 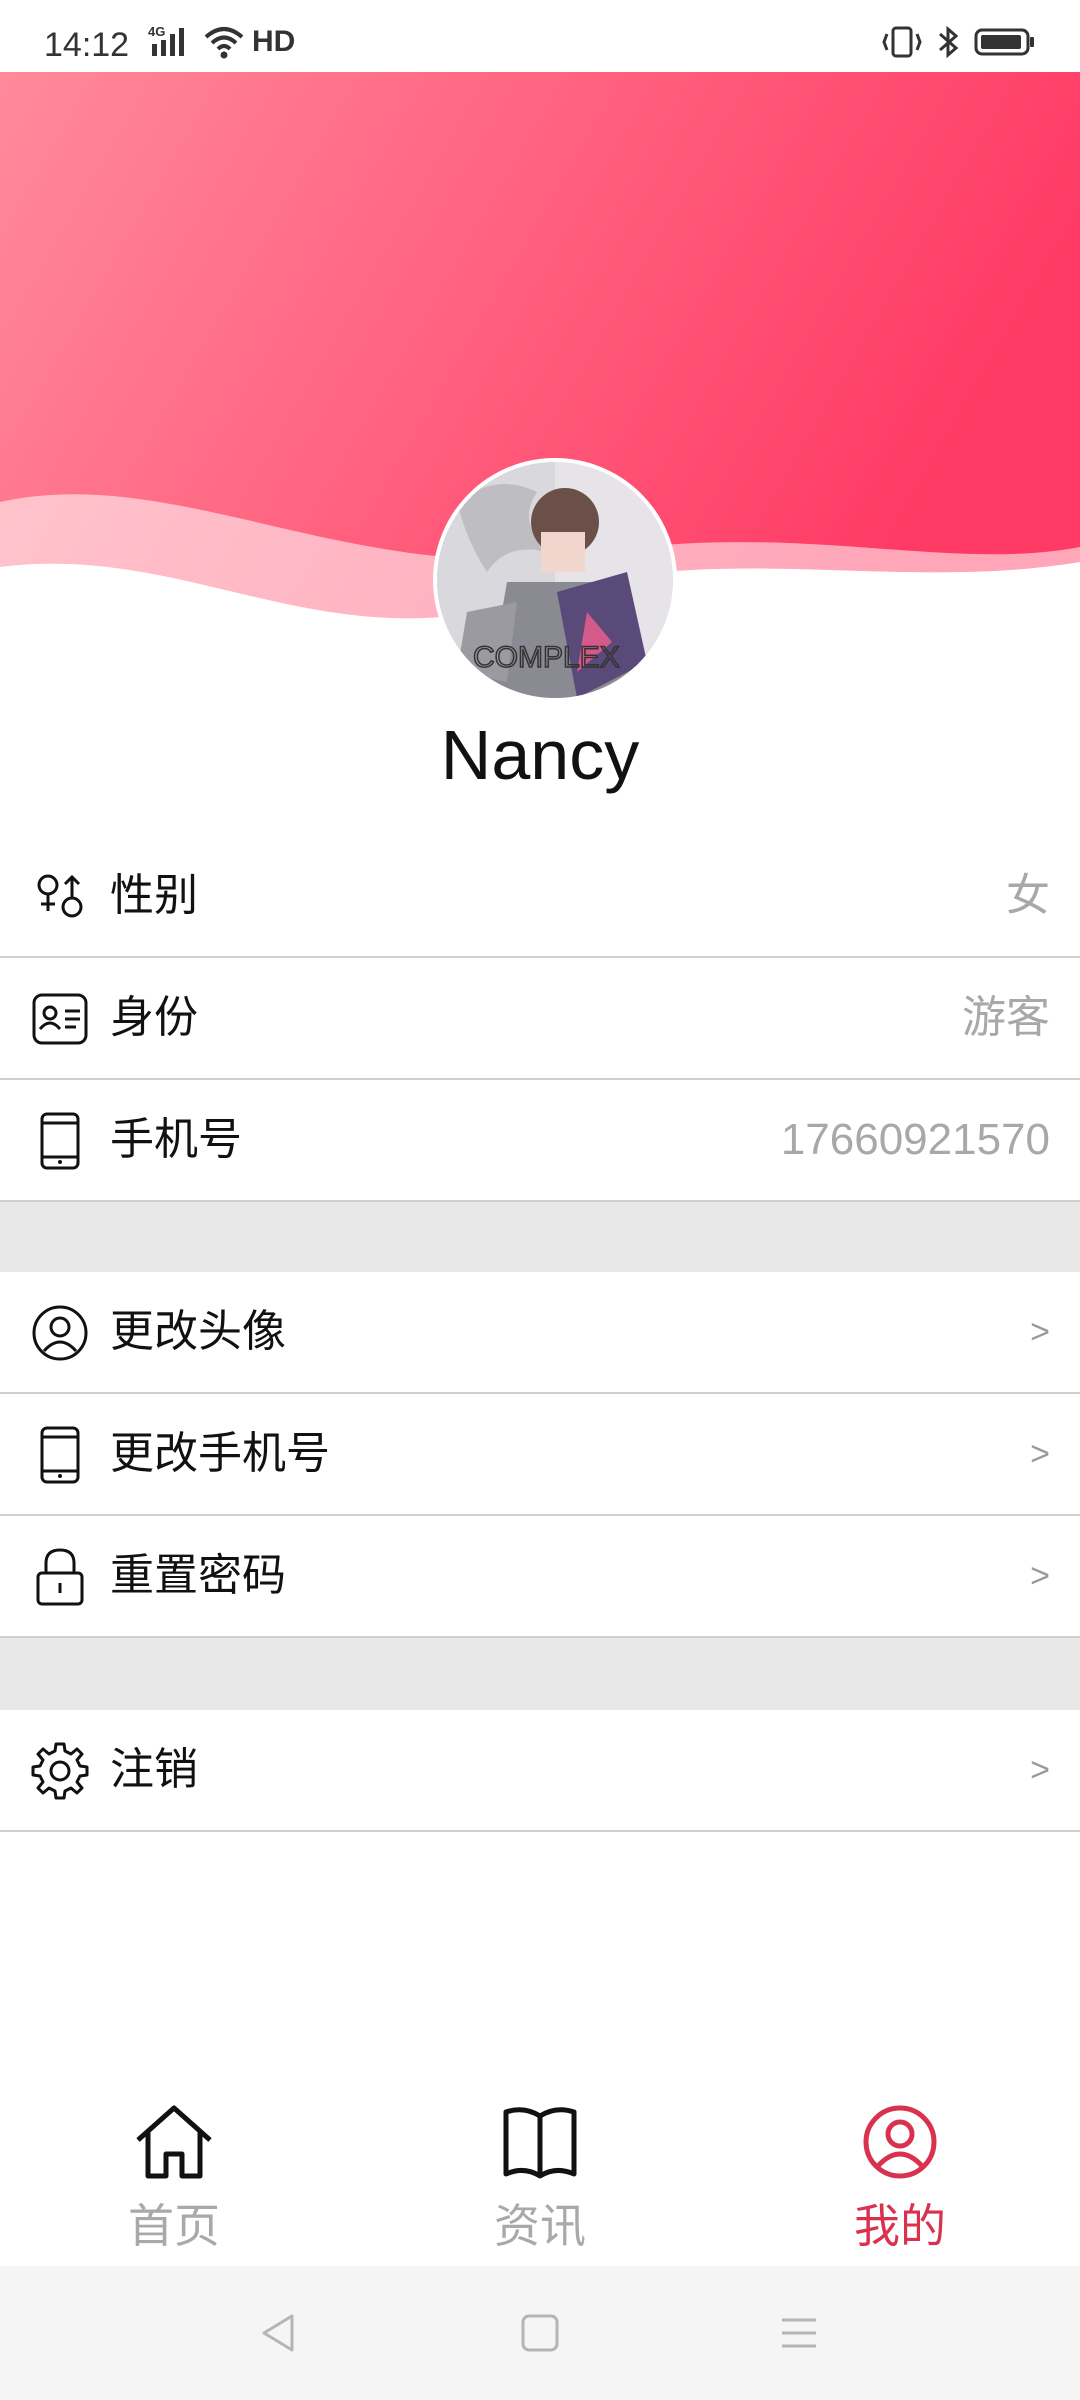 I want to click on lock-icon, so click(x=60, y=1577).